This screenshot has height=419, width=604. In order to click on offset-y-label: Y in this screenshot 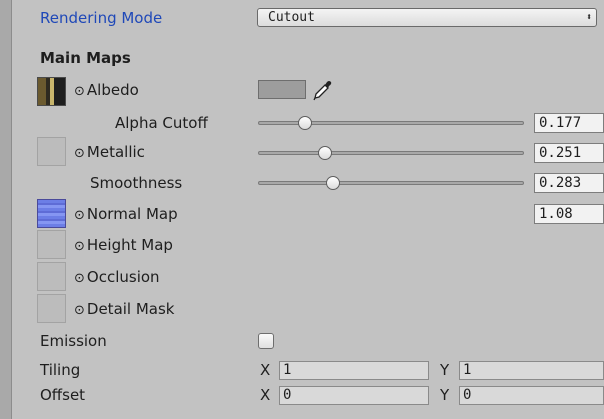, I will do `click(445, 395)`.